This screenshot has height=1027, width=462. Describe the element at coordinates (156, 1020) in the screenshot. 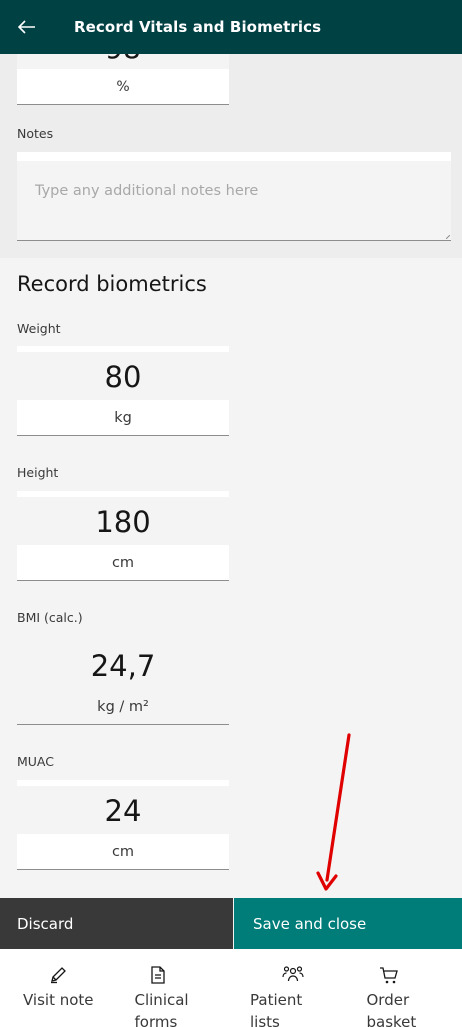

I see `nav-clinical-forms-line2: forms` at that location.